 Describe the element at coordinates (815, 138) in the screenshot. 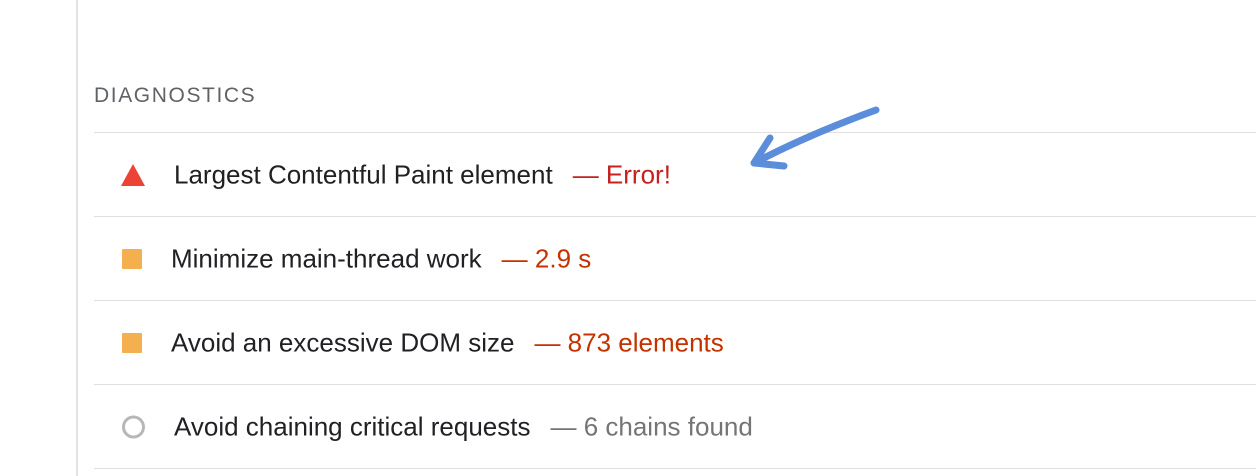

I see `annotation-arrow-icon` at that location.